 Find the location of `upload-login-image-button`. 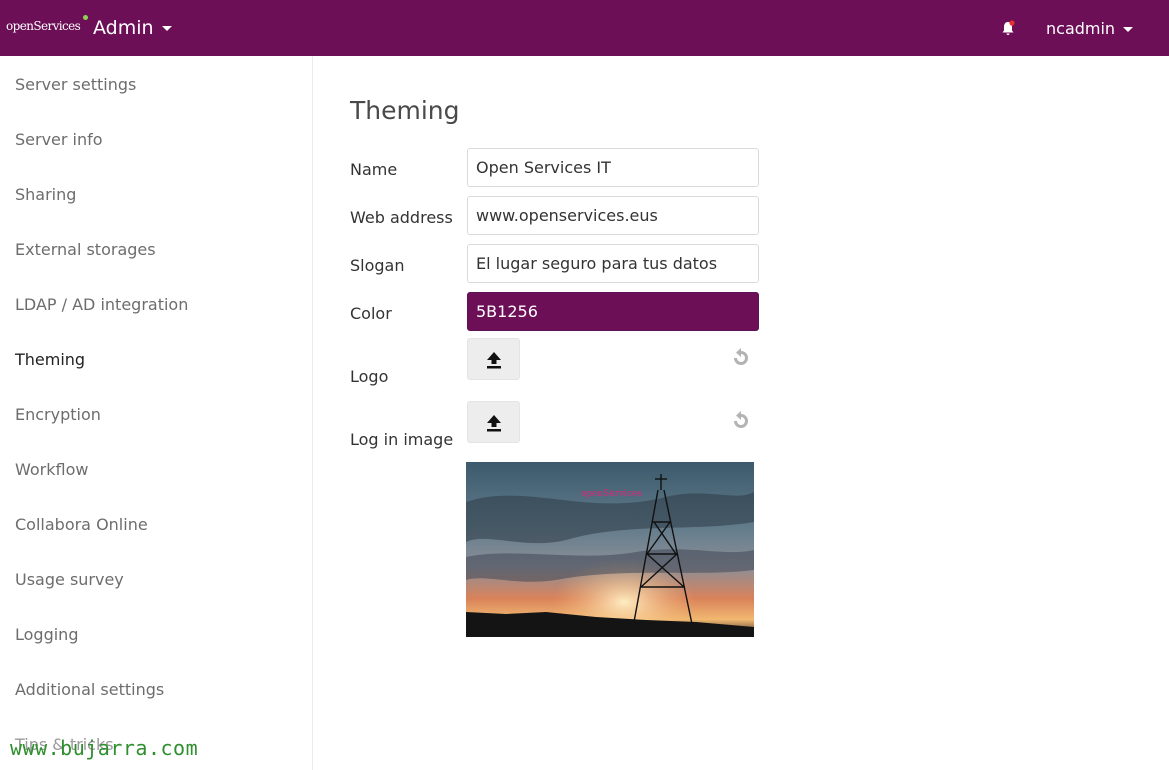

upload-login-image-button is located at coordinates (493, 422).